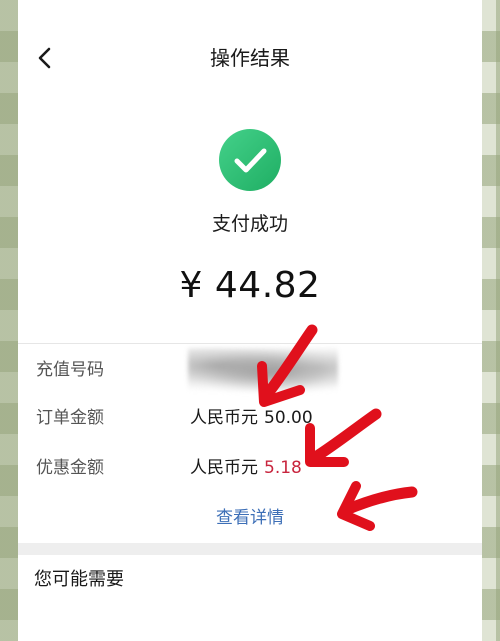 This screenshot has height=641, width=500. What do you see at coordinates (250, 518) in the screenshot?
I see `view-details-link: 查看详情` at bounding box center [250, 518].